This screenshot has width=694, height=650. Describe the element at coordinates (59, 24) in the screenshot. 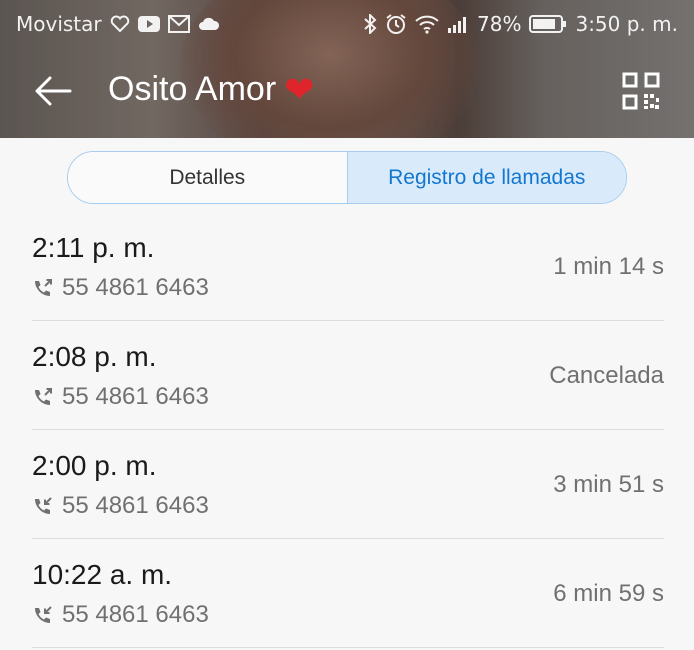

I see `carrier-name: Movistar` at that location.